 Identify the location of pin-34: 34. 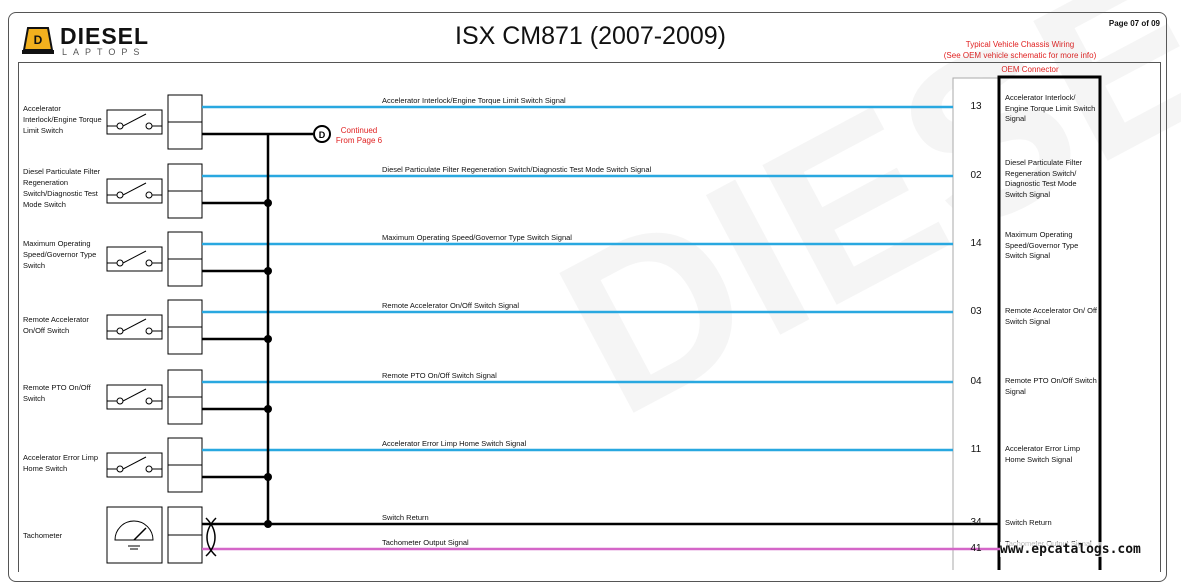
(976, 522).